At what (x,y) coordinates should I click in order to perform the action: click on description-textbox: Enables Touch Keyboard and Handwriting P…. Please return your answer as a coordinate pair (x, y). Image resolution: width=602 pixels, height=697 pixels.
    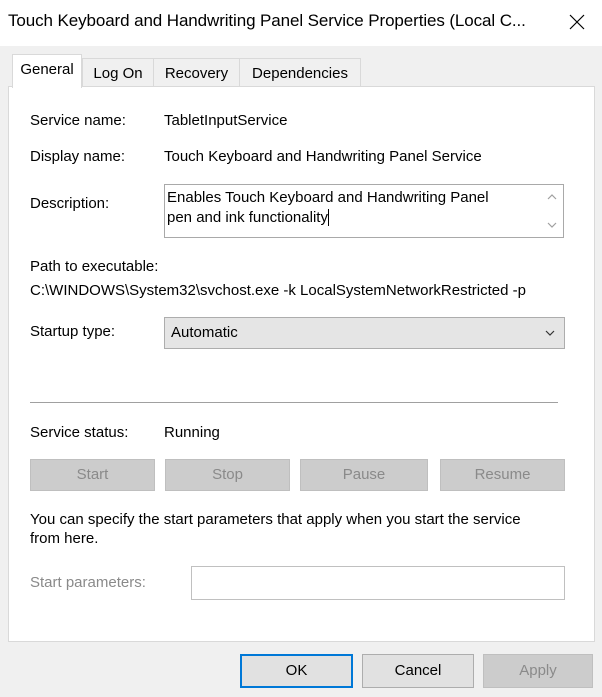
    Looking at the image, I should click on (364, 211).